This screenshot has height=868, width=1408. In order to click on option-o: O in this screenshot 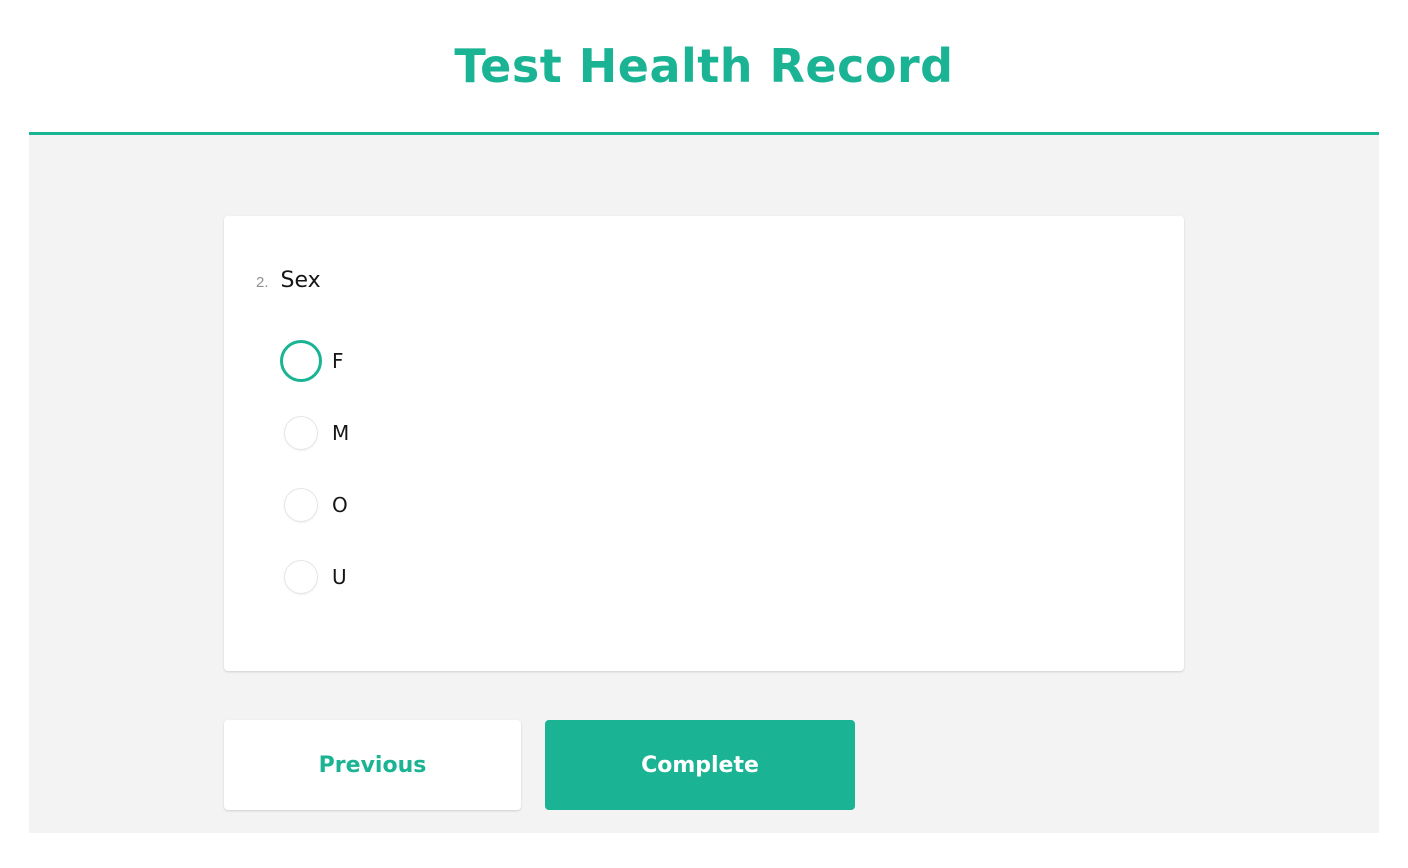, I will do `click(314, 505)`.